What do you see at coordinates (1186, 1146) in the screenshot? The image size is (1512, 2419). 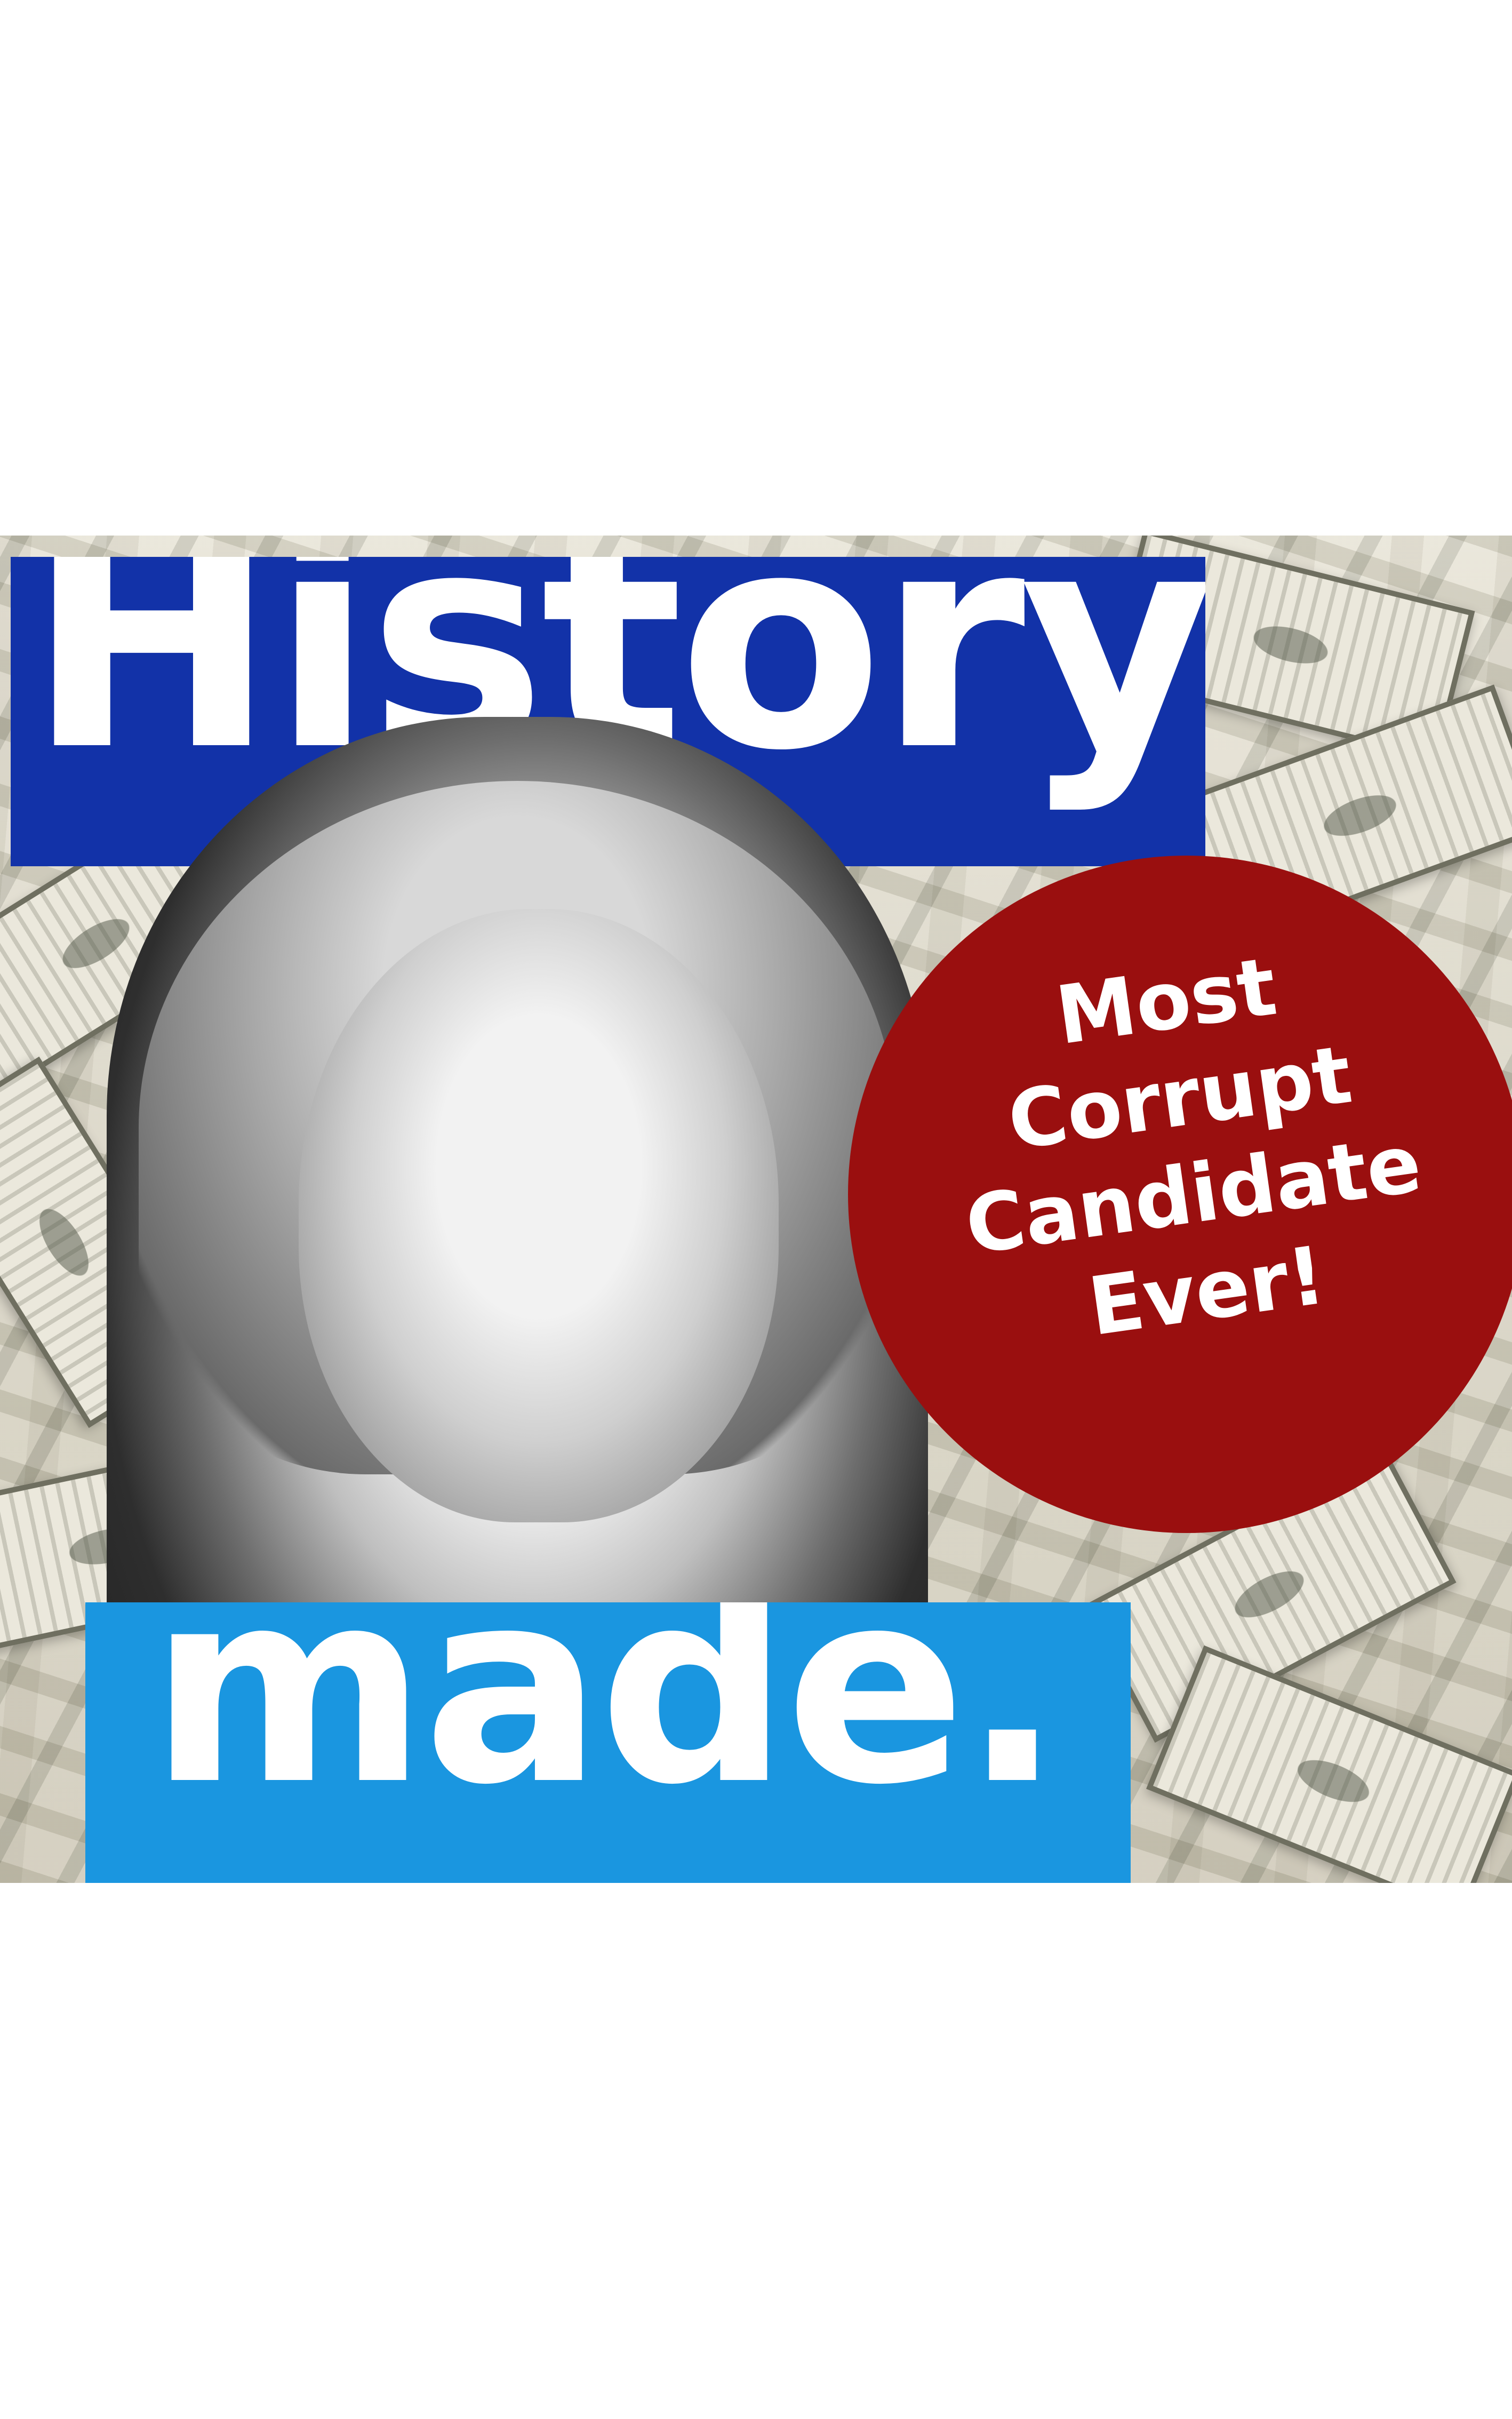 I see `stamp-text: Most Corrupt Candidate Ever!` at bounding box center [1186, 1146].